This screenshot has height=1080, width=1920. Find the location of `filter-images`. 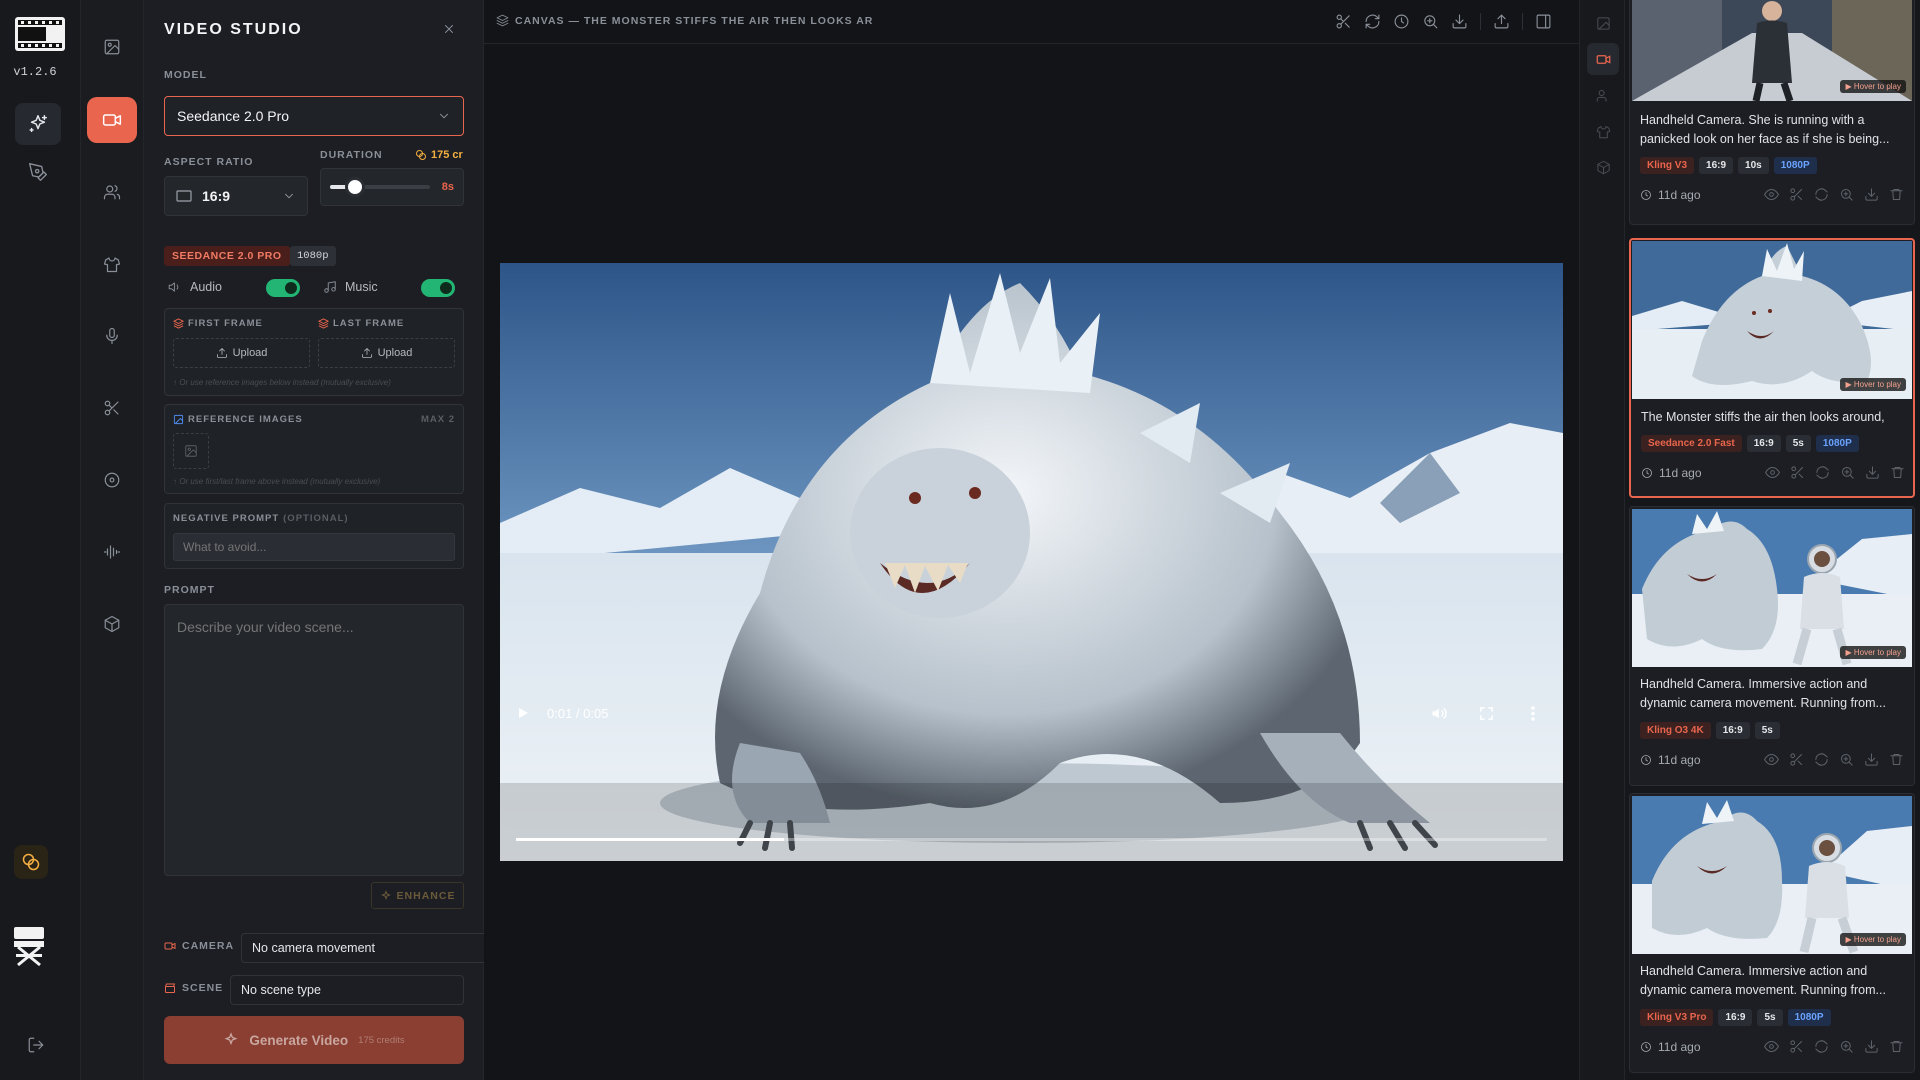

filter-images is located at coordinates (1603, 23).